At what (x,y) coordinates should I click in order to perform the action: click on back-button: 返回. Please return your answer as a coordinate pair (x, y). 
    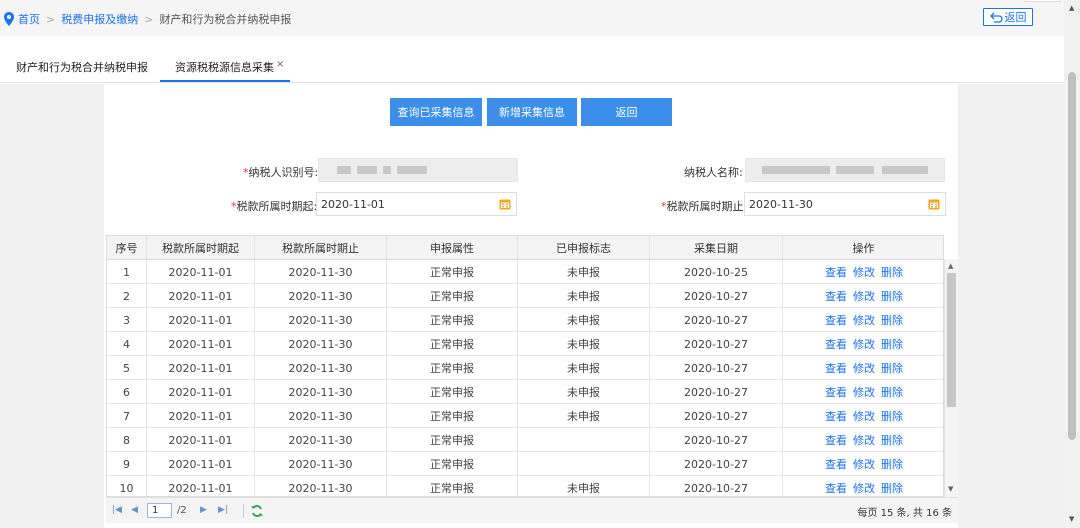
    Looking at the image, I should click on (1008, 17).